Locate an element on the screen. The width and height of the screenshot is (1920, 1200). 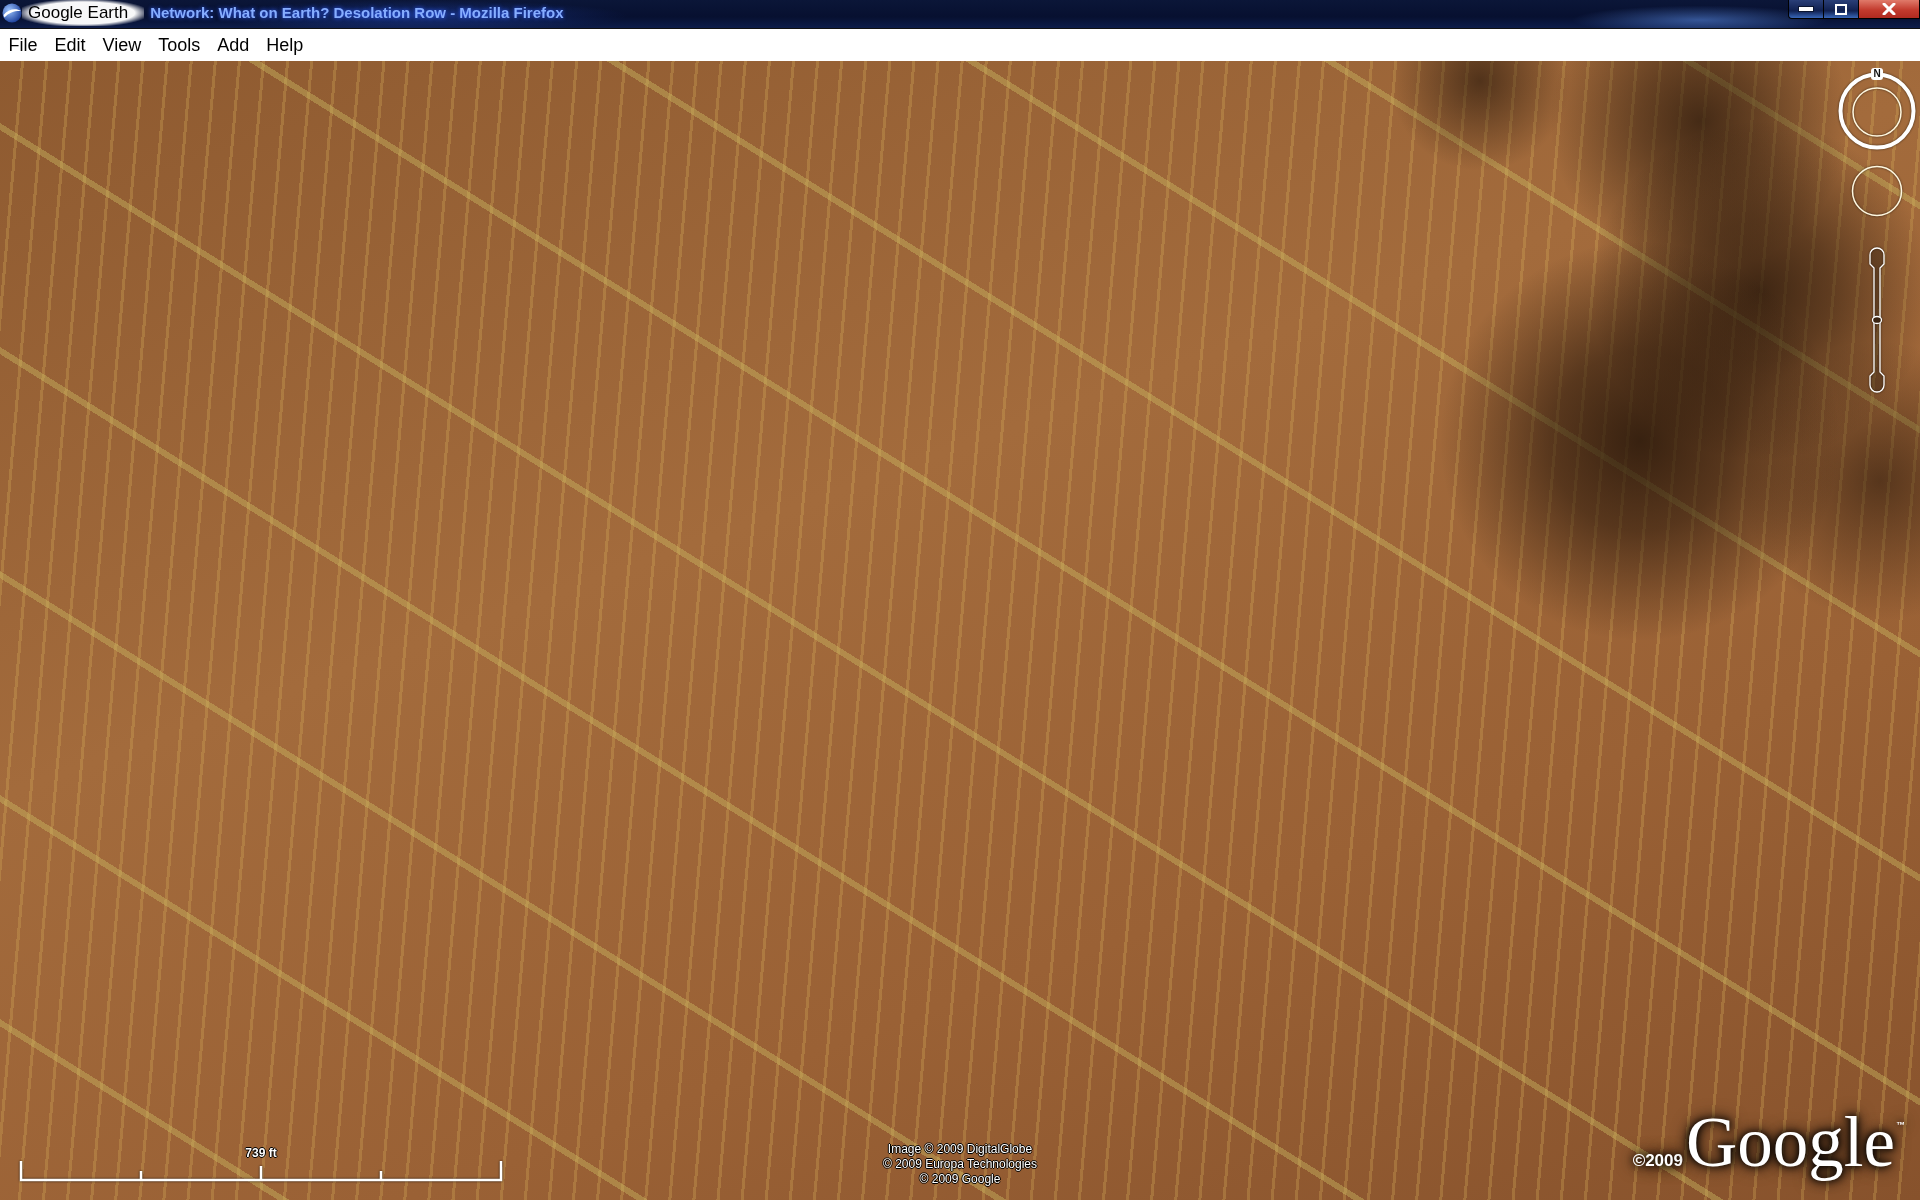
north-label: N is located at coordinates (1877, 74).